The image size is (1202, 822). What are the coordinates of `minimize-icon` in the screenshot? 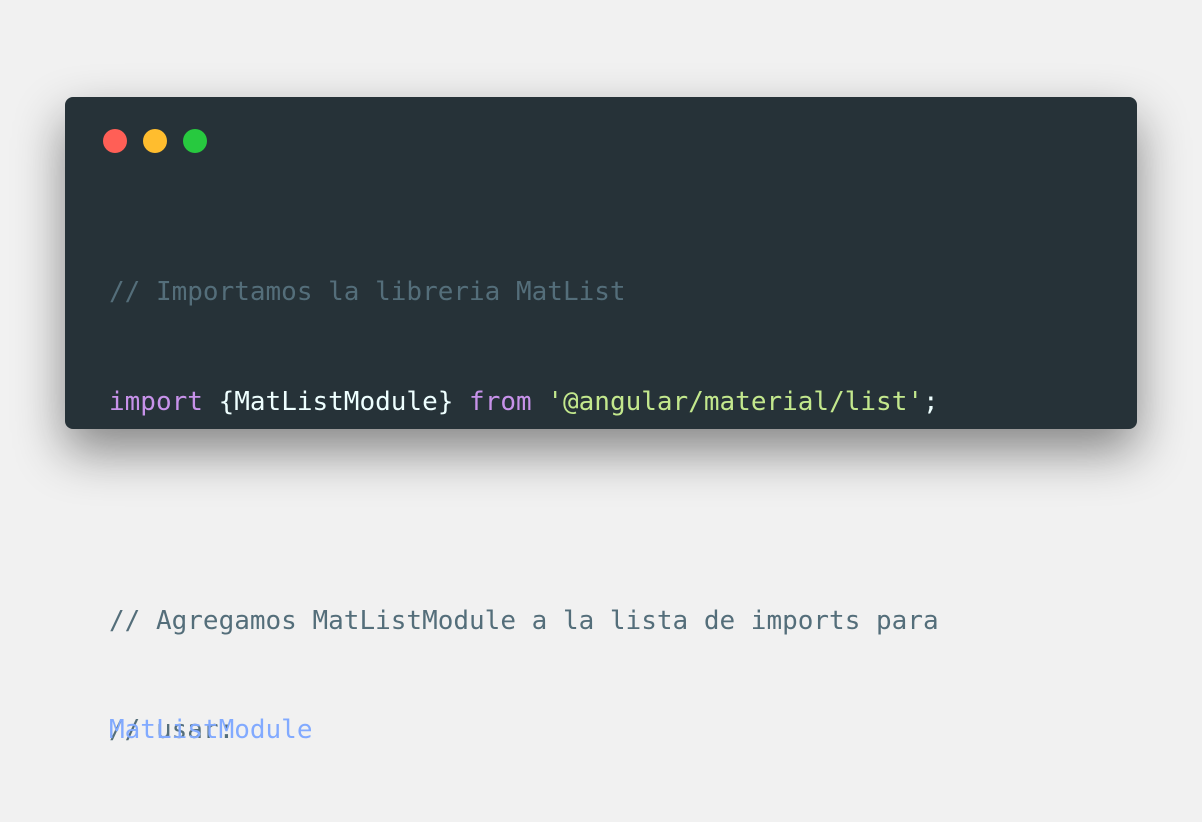 It's located at (155, 141).